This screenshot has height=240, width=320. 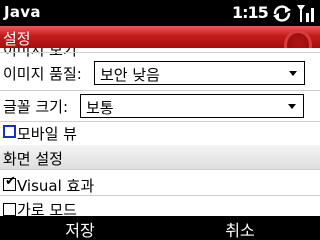 What do you see at coordinates (80, 228) in the screenshot?
I see `save-softkey: 저장` at bounding box center [80, 228].